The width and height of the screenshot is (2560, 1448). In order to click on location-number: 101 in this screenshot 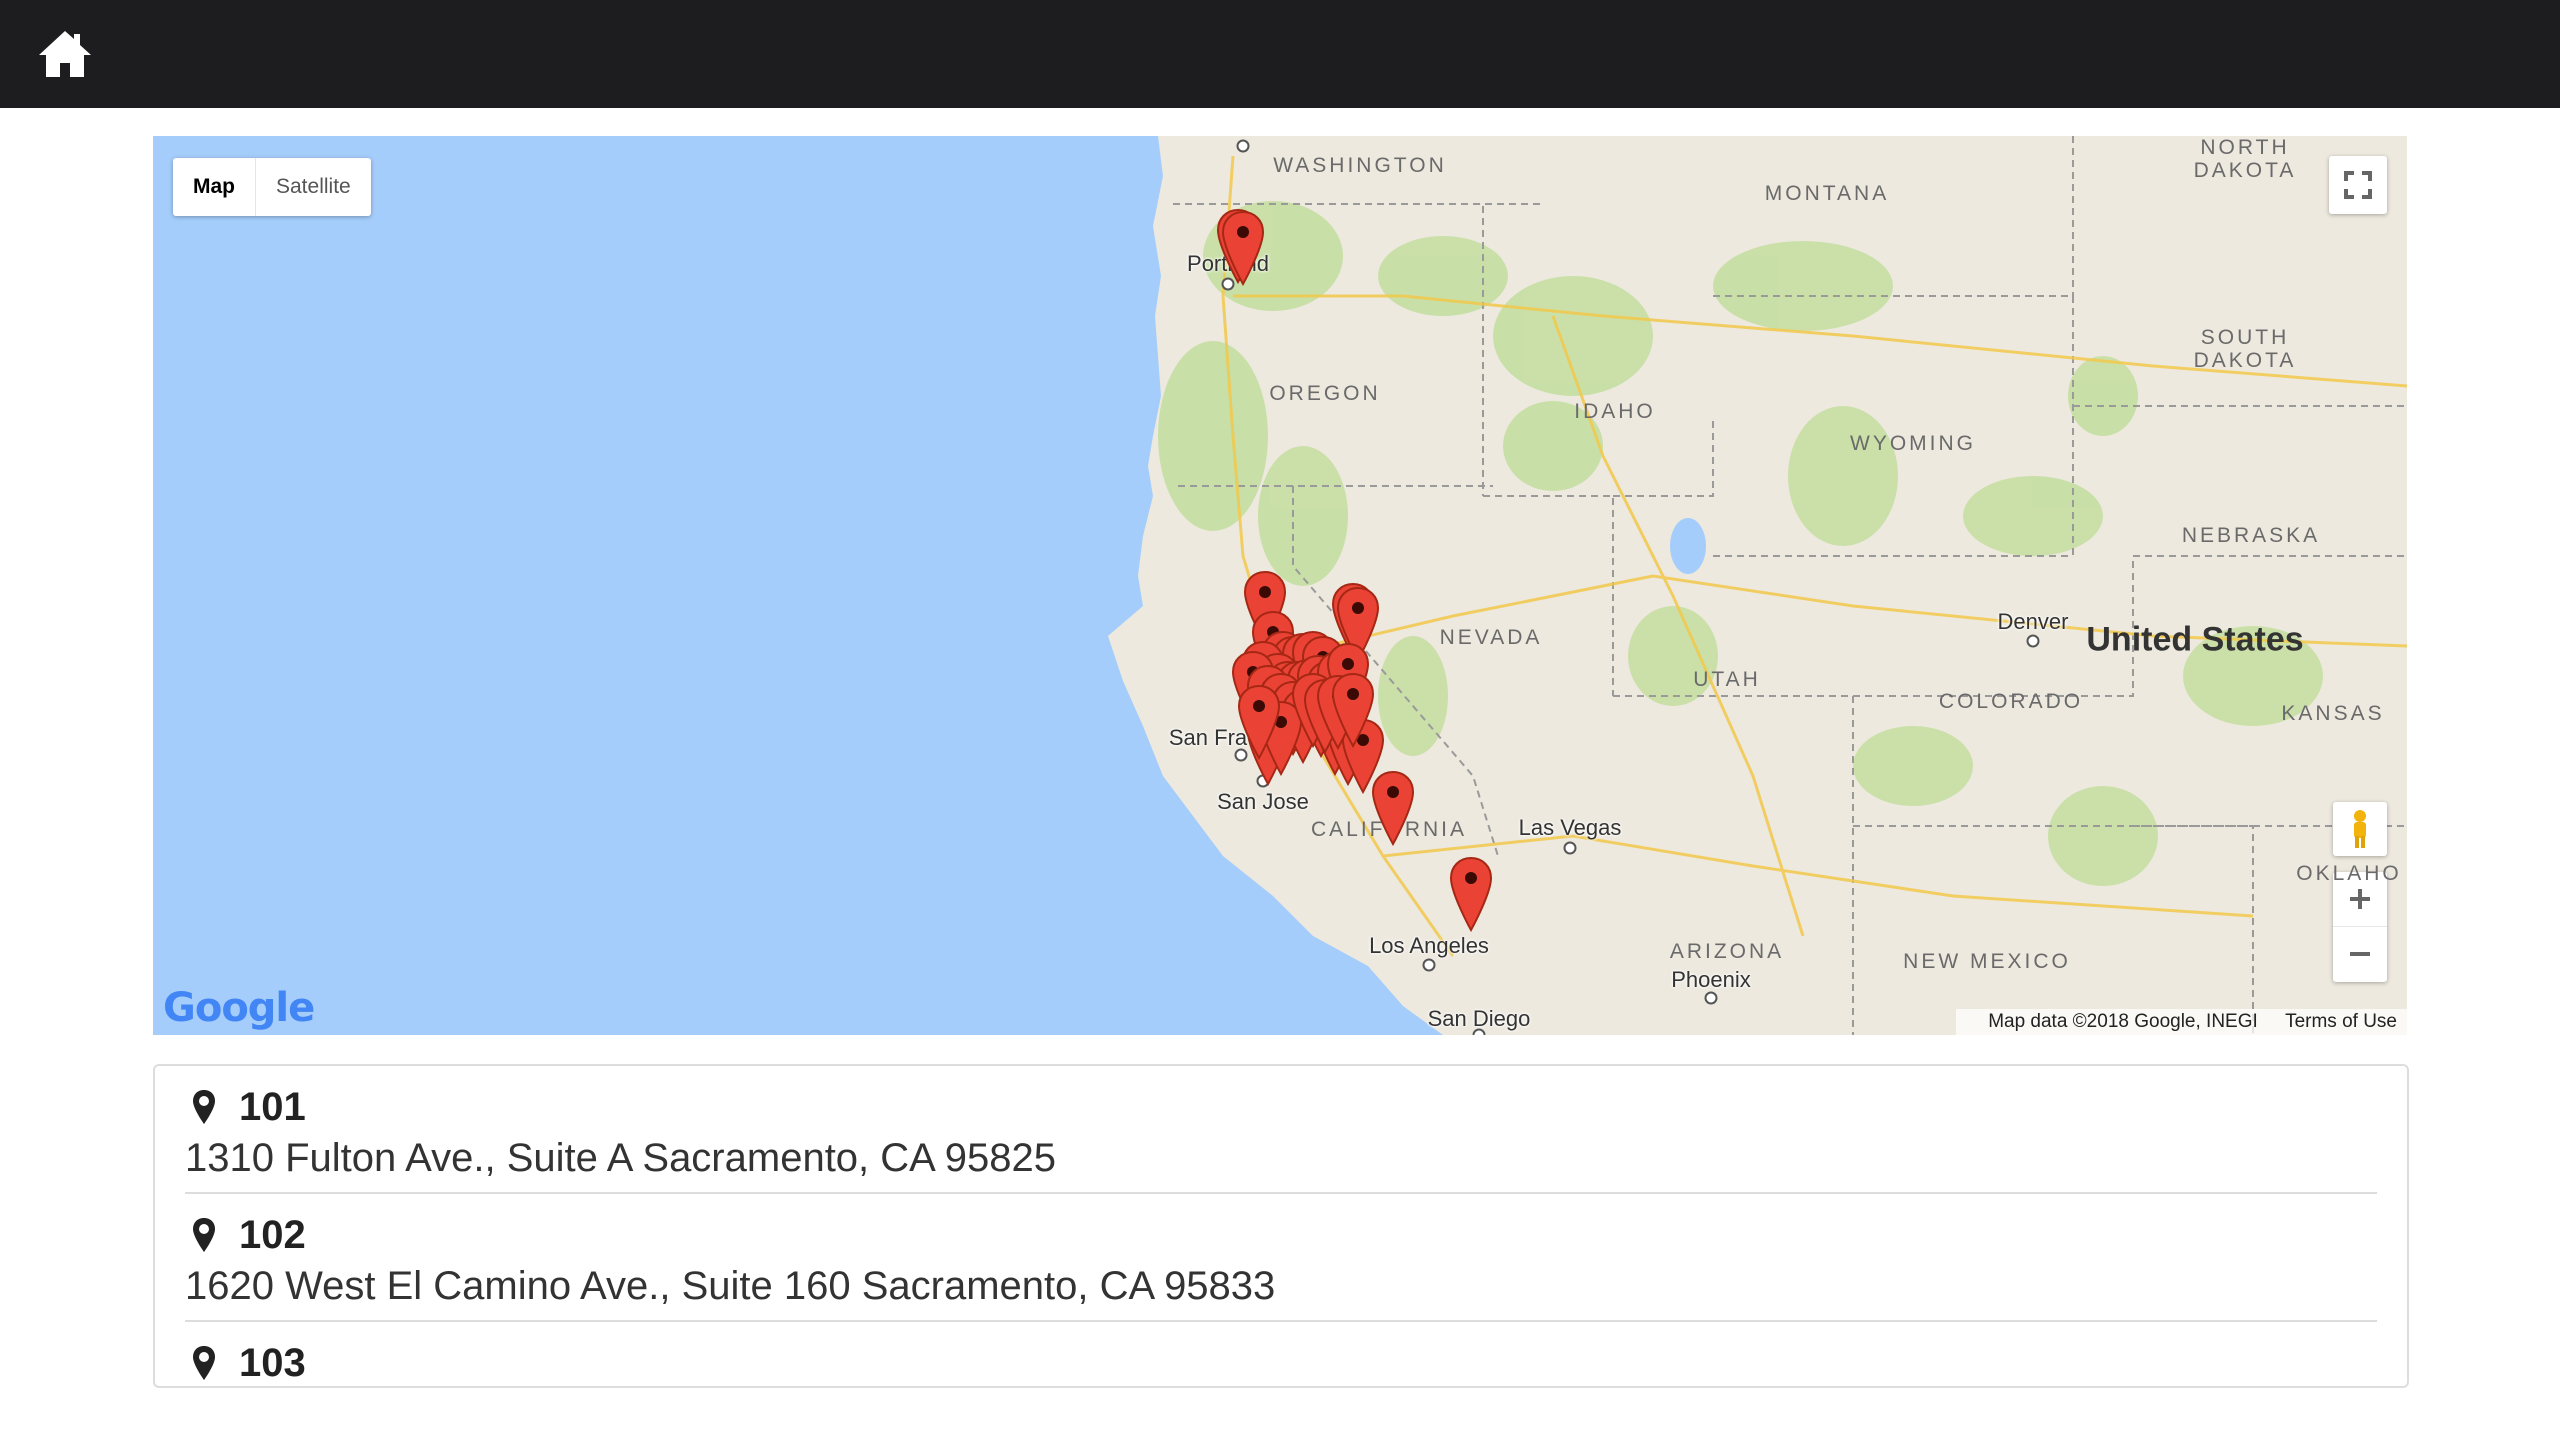, I will do `click(272, 1106)`.